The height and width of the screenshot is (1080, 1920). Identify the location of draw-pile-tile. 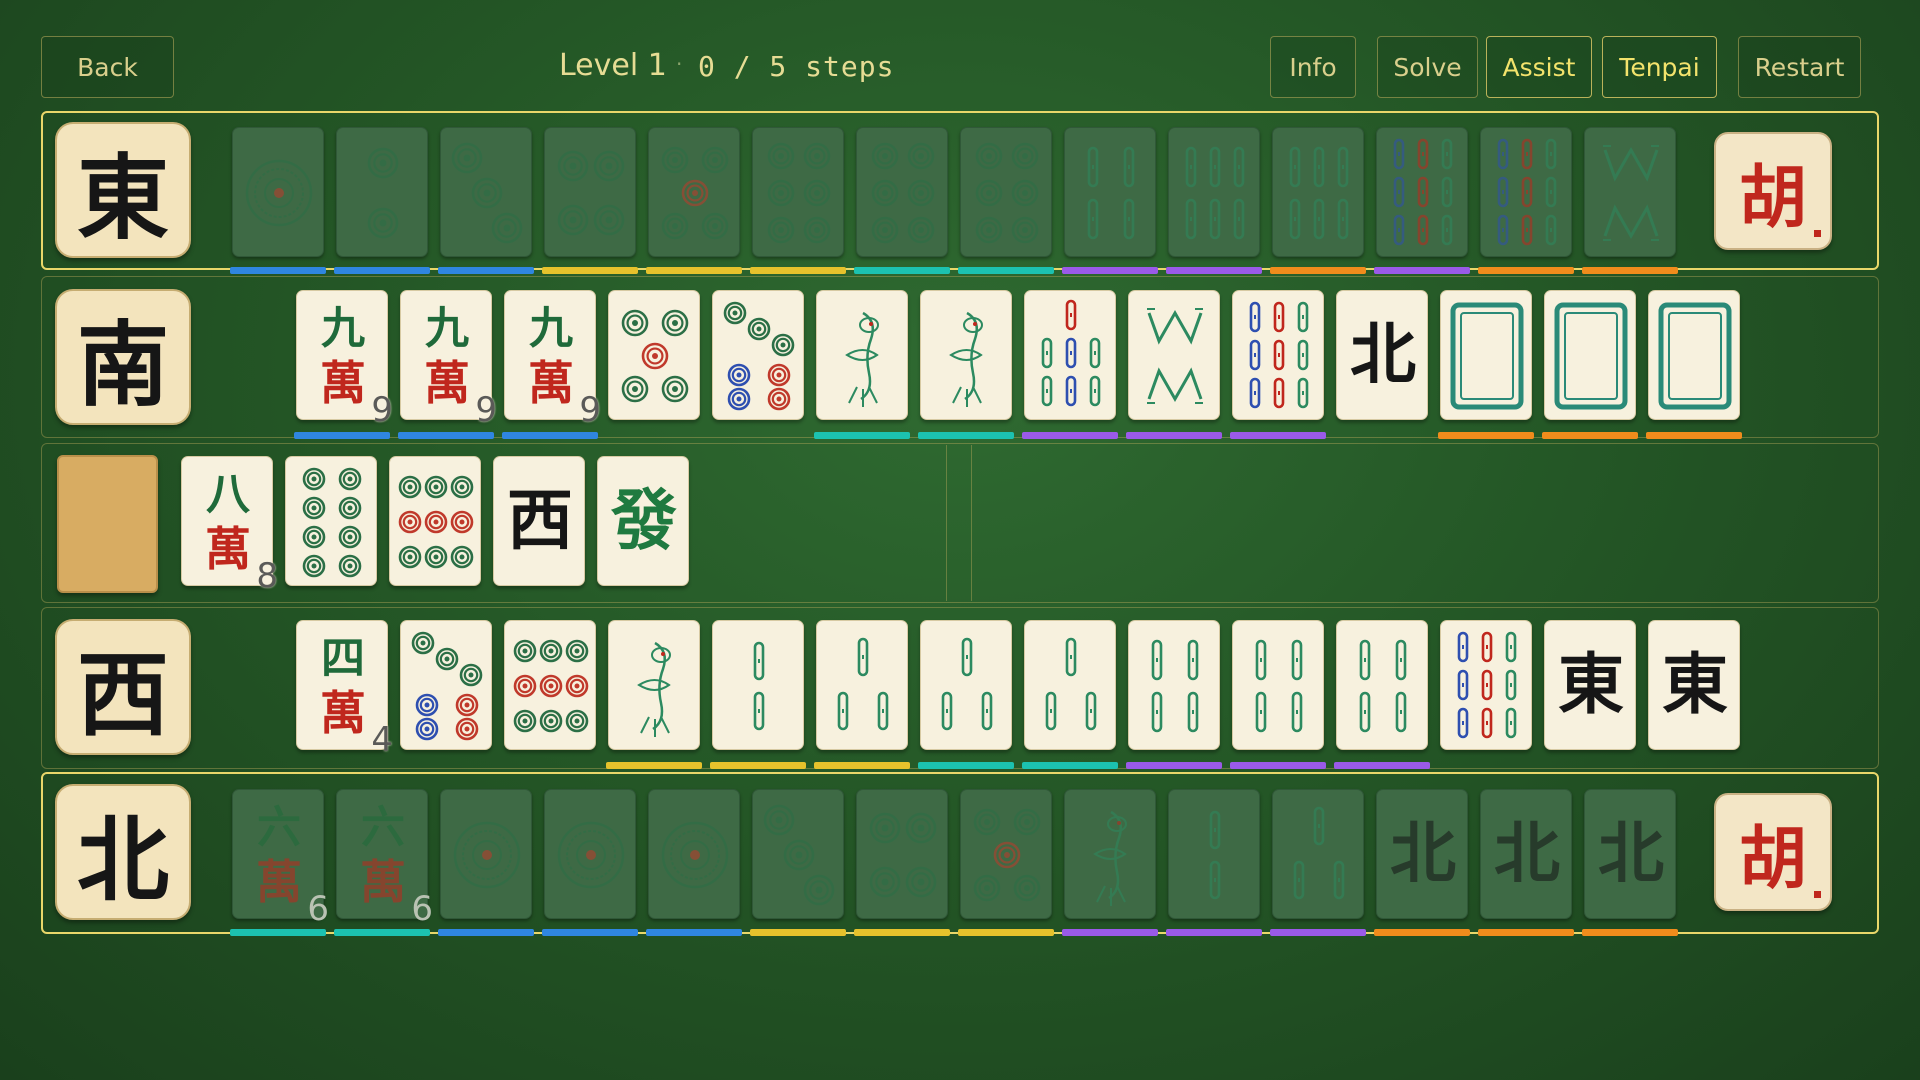
(107, 524).